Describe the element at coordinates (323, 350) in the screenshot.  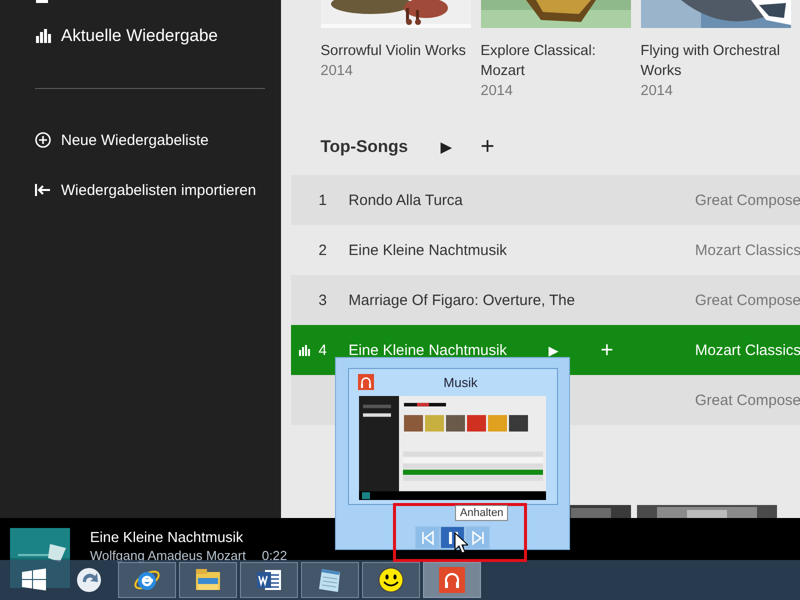
I see `track-number: 4` at that location.